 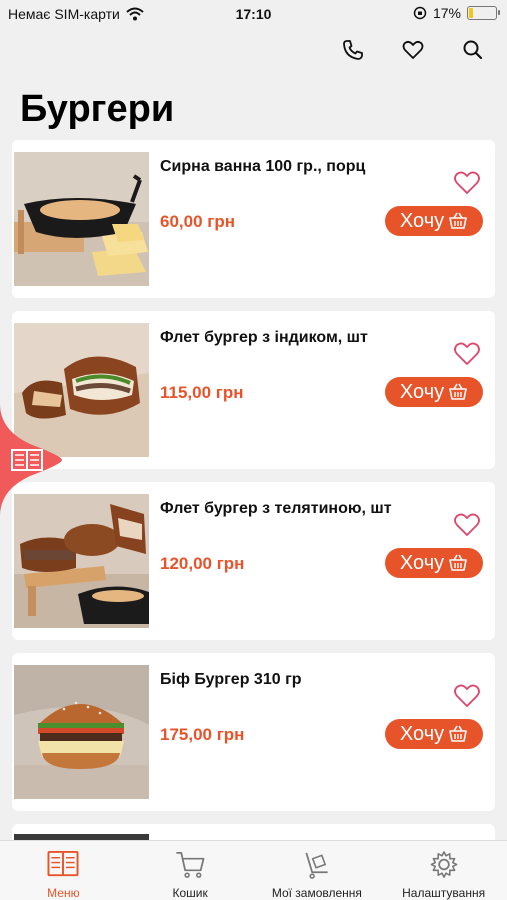 I want to click on category-menu-tab, so click(x=31, y=460).